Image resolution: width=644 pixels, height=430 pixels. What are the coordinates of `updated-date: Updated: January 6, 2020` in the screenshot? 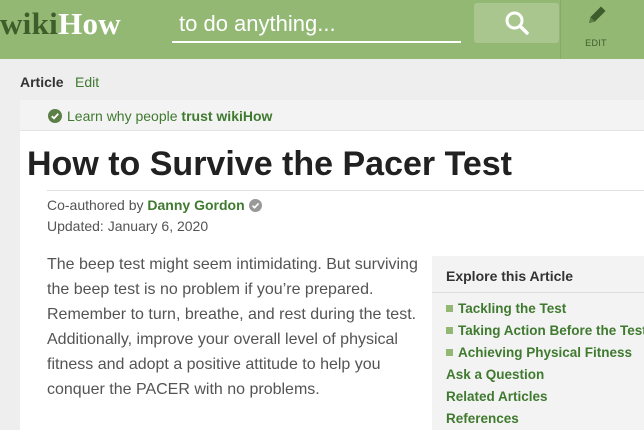 It's located at (128, 226).